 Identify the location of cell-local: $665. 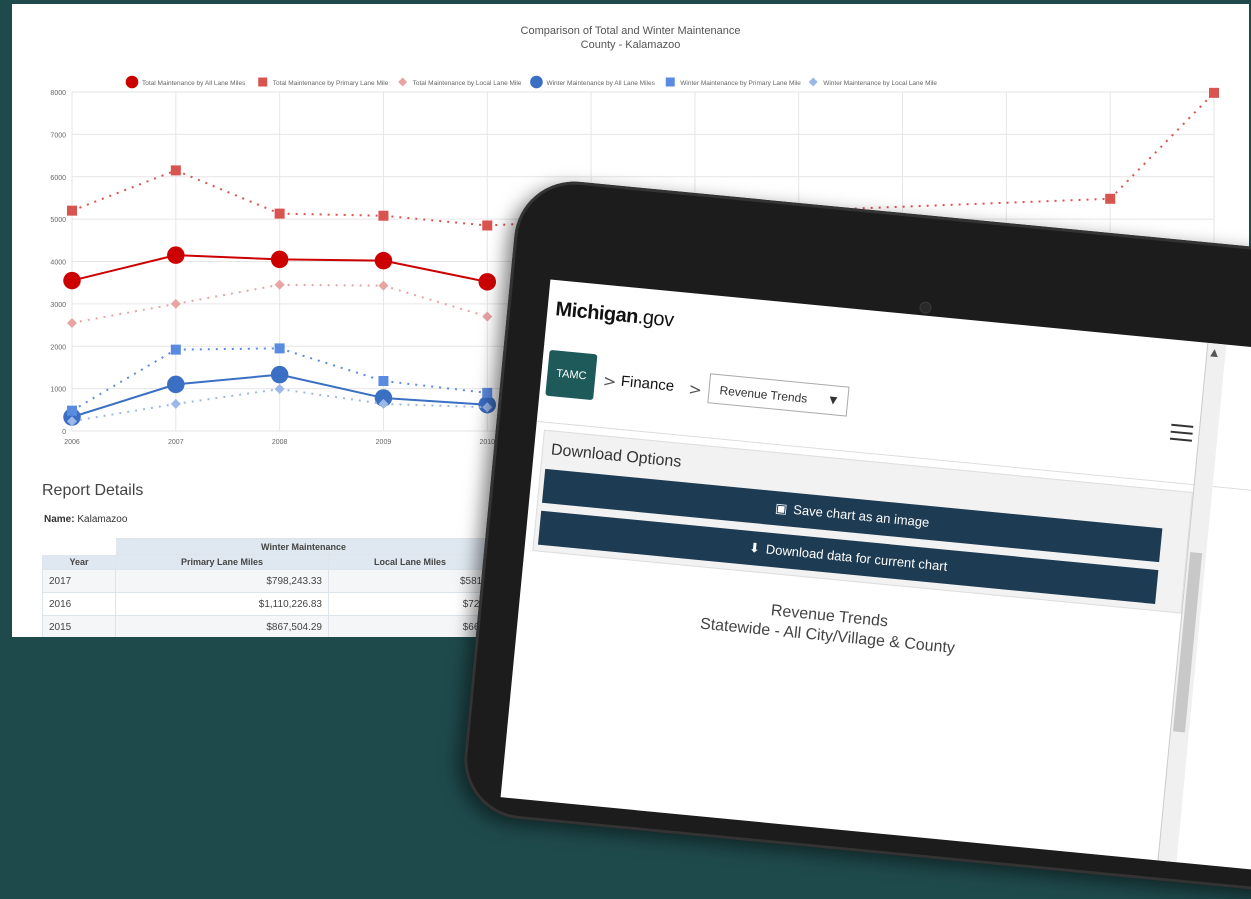
(410, 626).